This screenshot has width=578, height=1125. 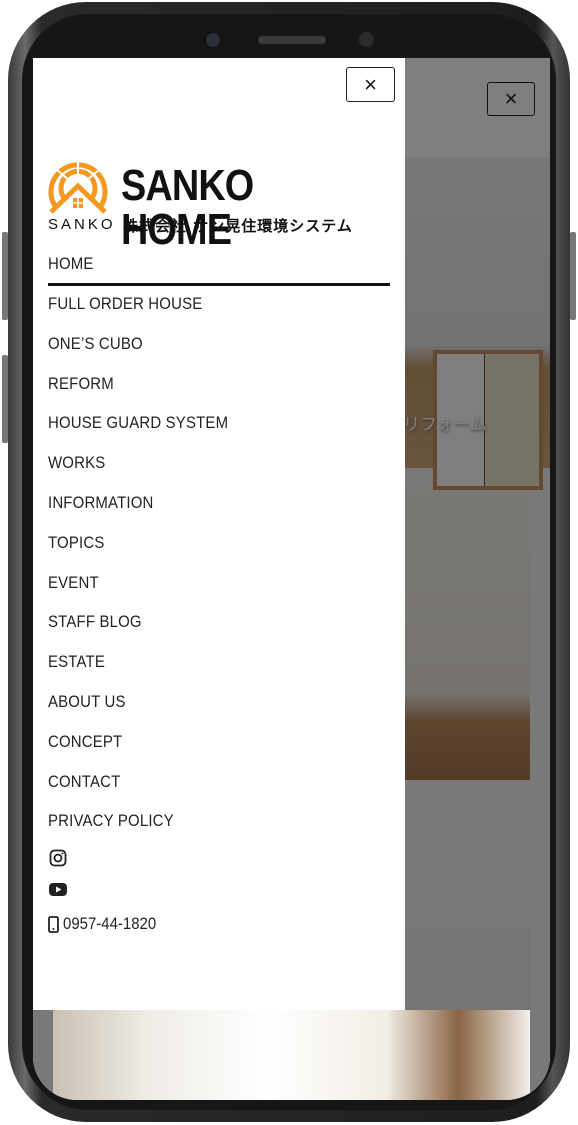 What do you see at coordinates (77, 463) in the screenshot?
I see `nav-item-label: WORKS` at bounding box center [77, 463].